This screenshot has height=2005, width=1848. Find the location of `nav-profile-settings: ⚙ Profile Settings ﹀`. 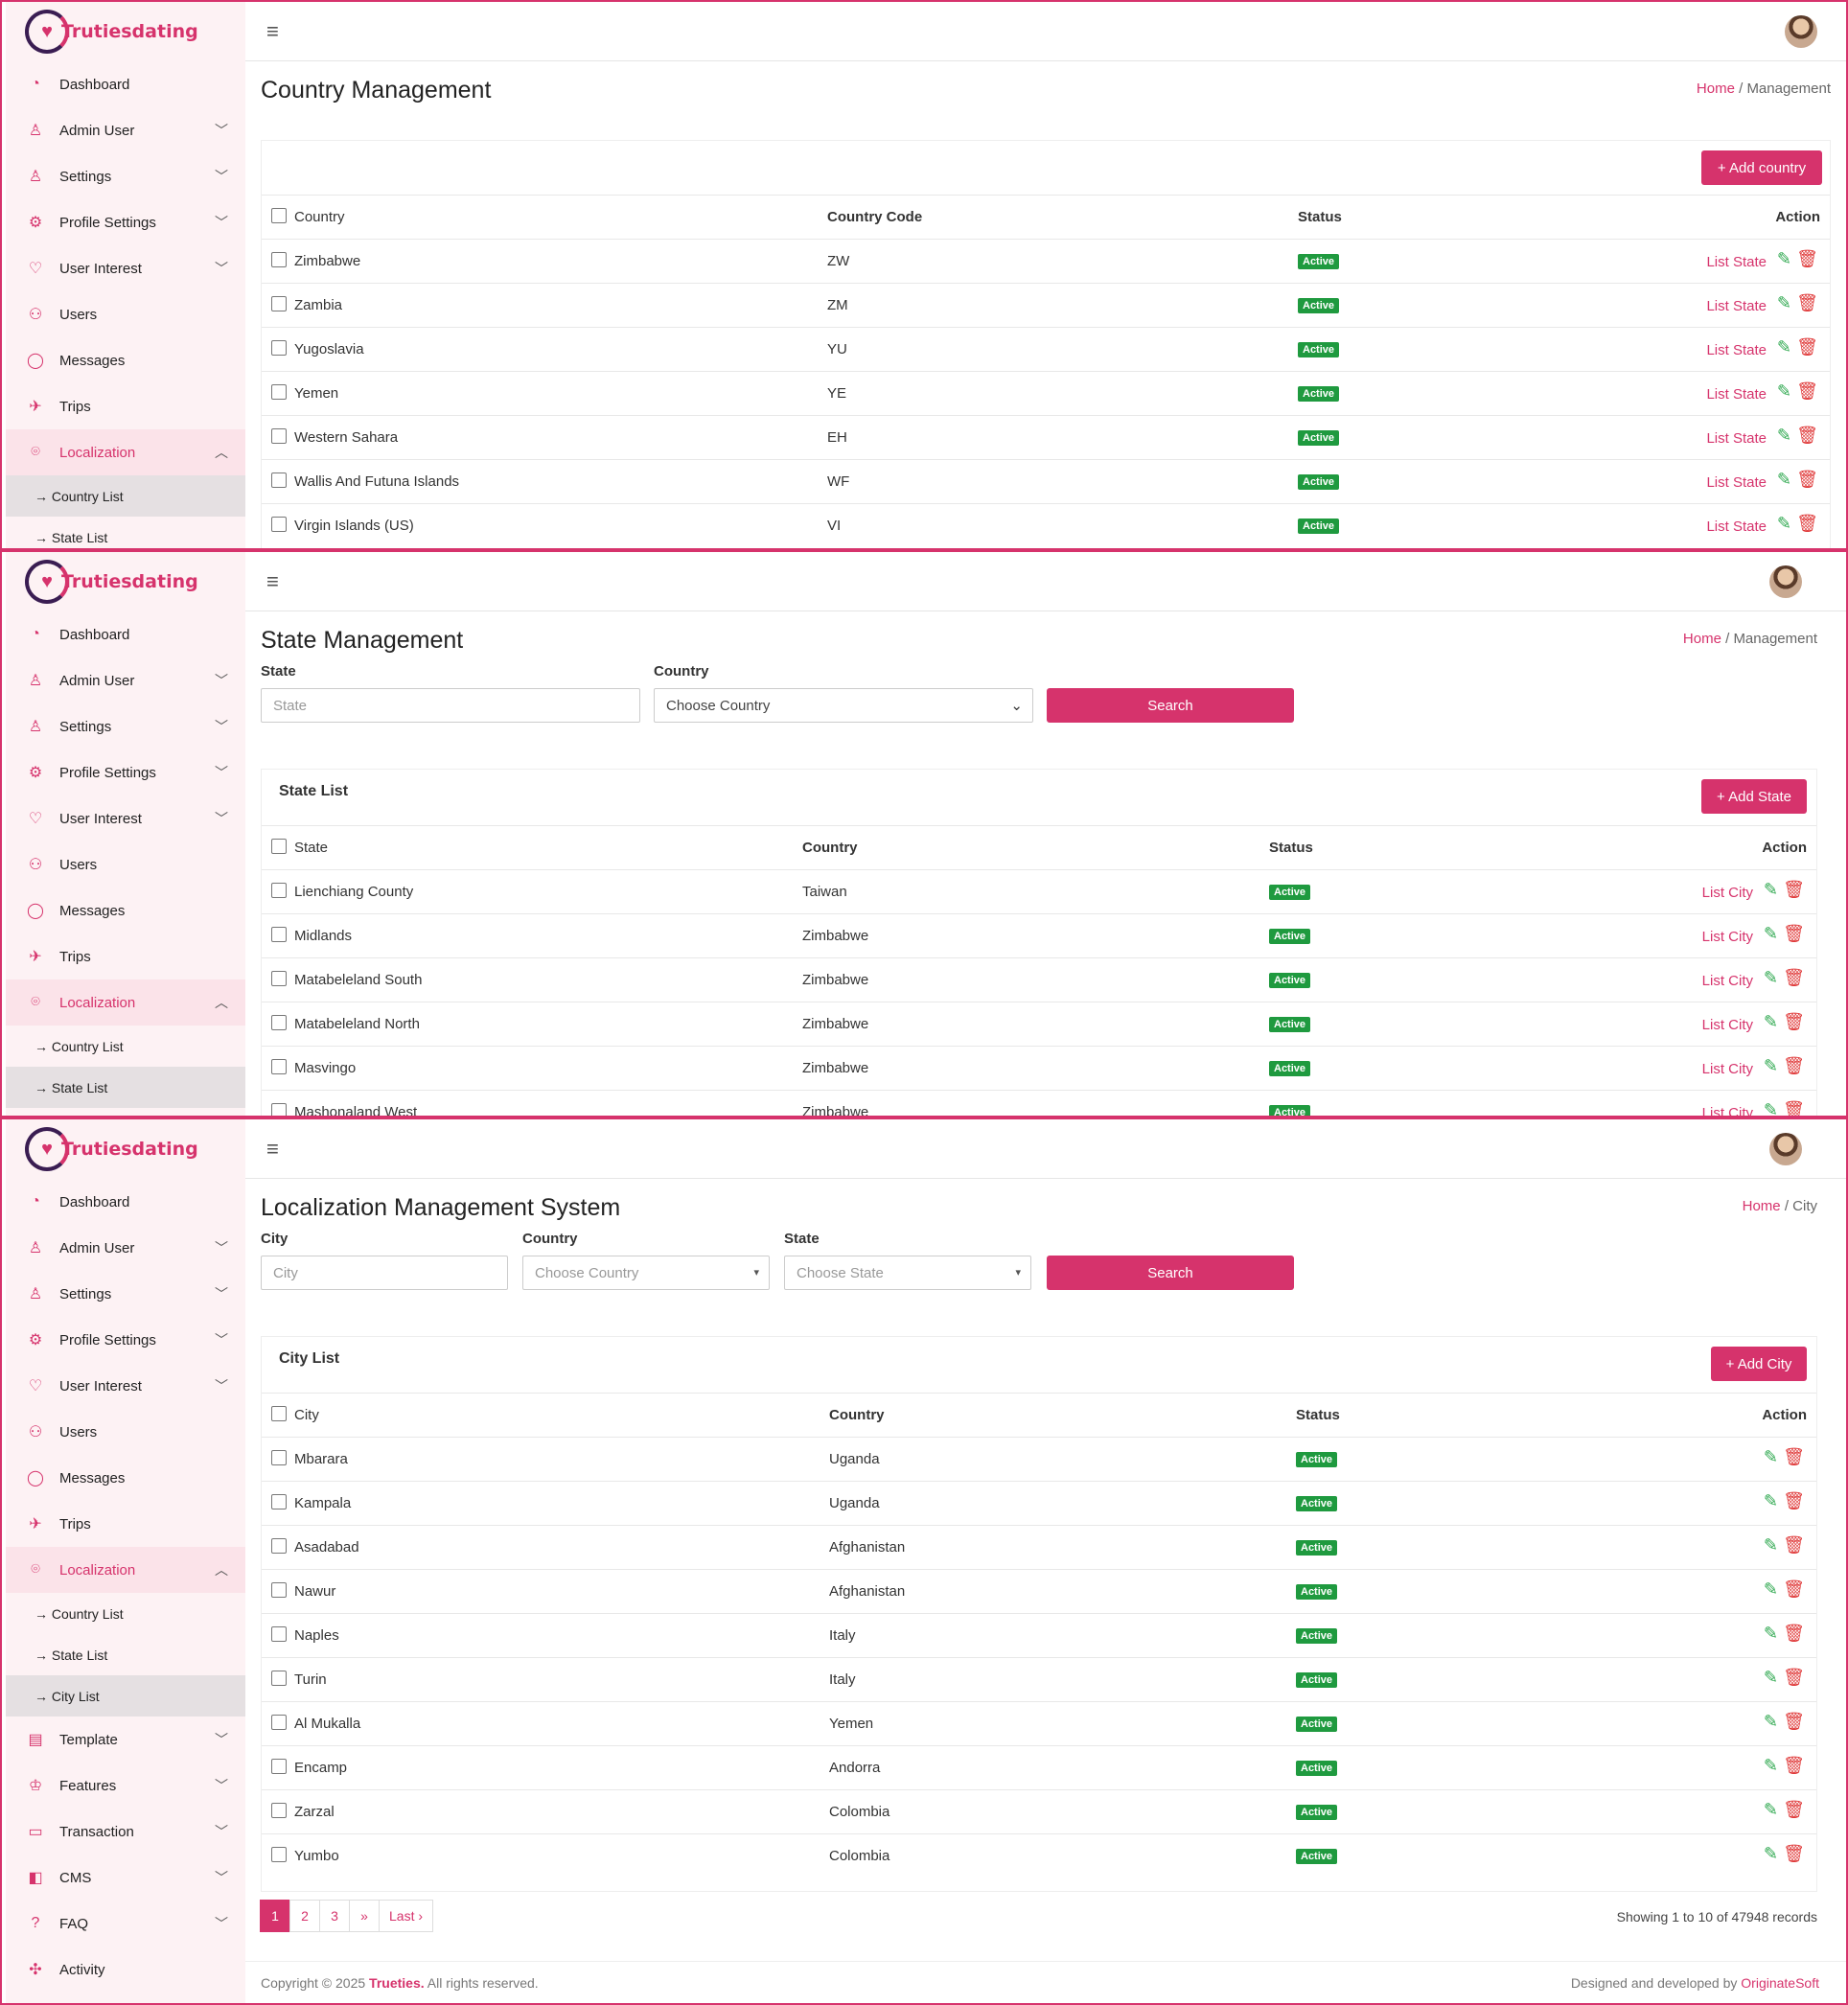

nav-profile-settings: ⚙ Profile Settings ﹀ is located at coordinates (126, 222).